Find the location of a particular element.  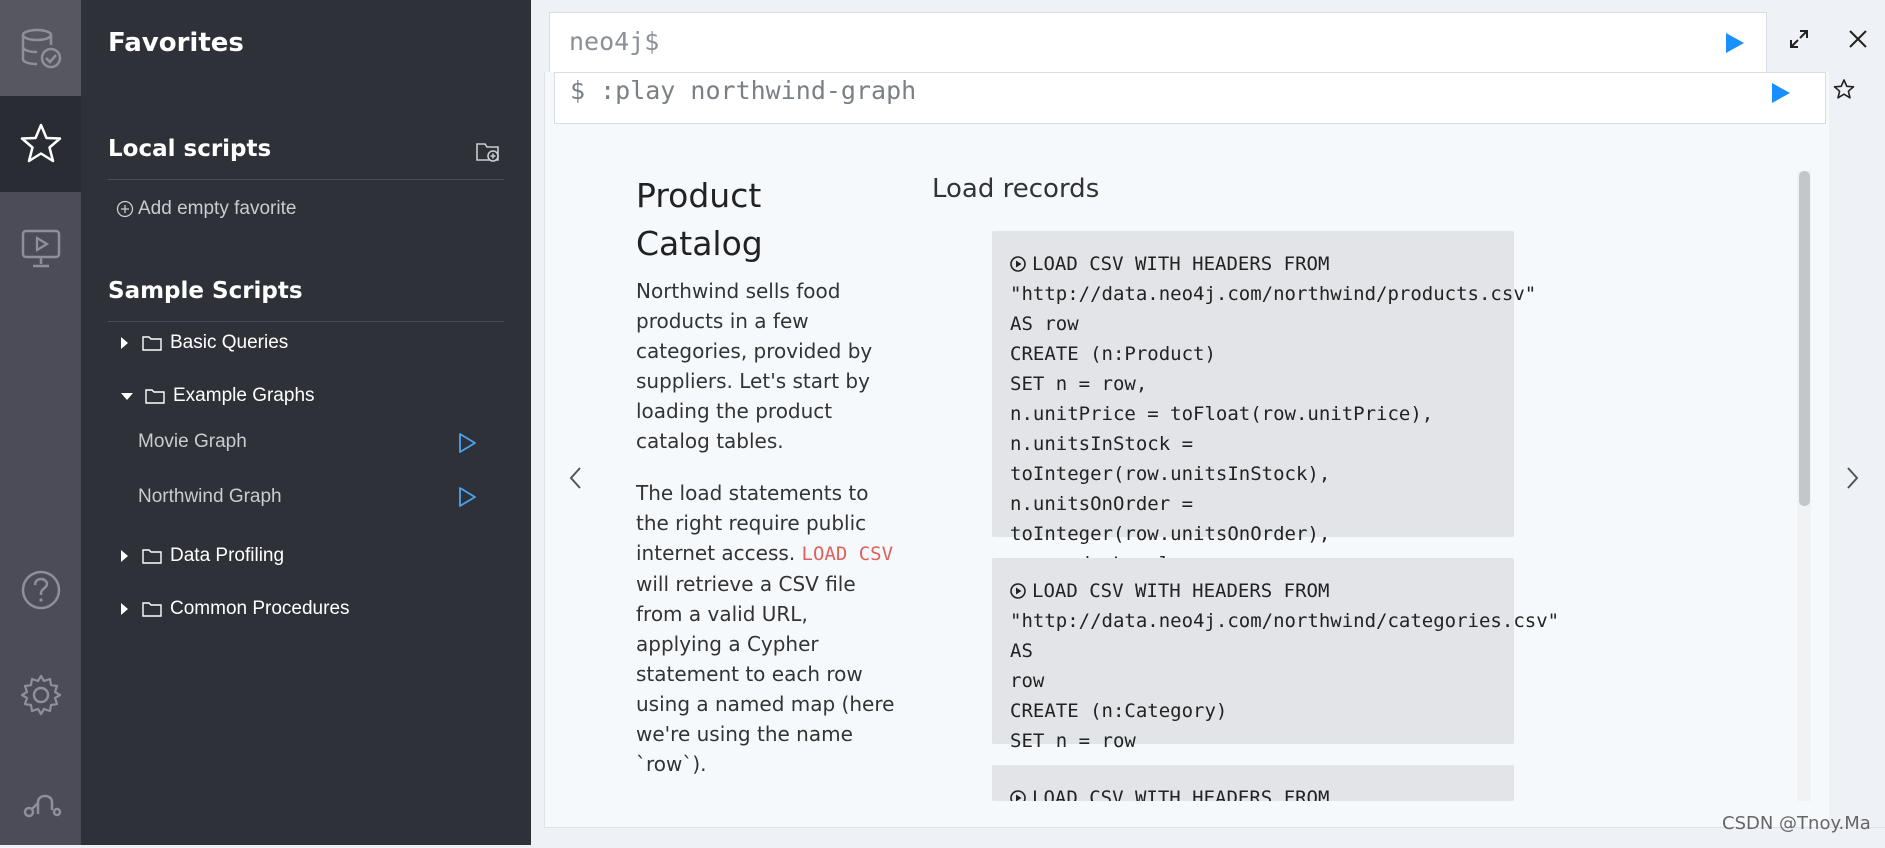

chevron-left-icon is located at coordinates (576, 478).